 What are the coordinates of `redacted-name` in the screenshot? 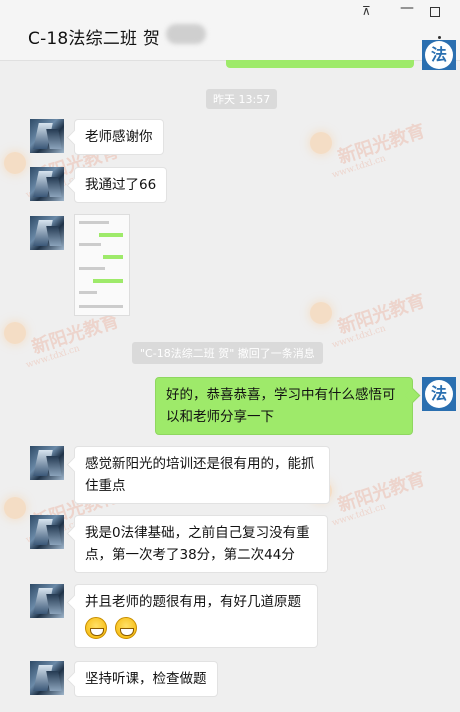 It's located at (186, 34).